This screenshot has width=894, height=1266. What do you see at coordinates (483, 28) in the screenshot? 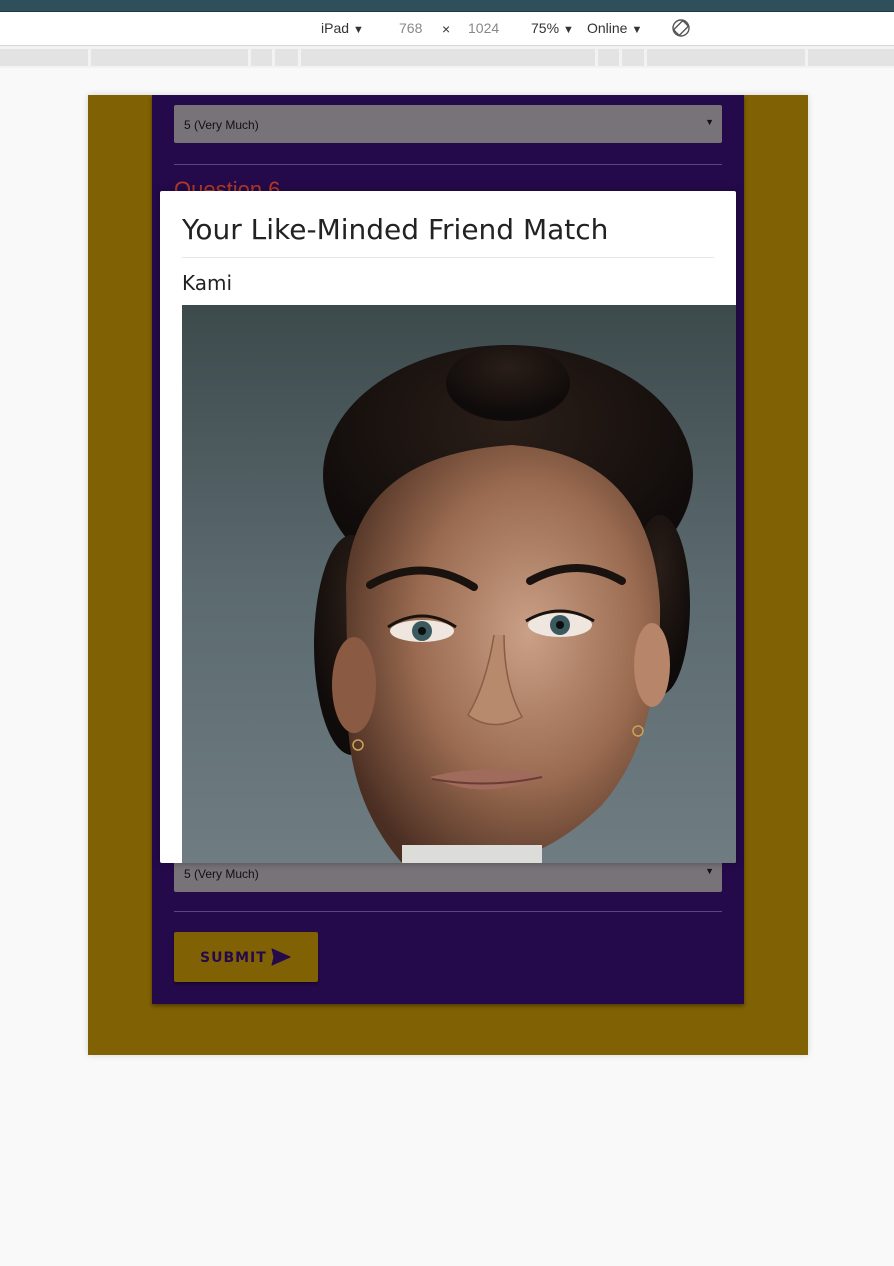
I see `height-input: 1024` at bounding box center [483, 28].